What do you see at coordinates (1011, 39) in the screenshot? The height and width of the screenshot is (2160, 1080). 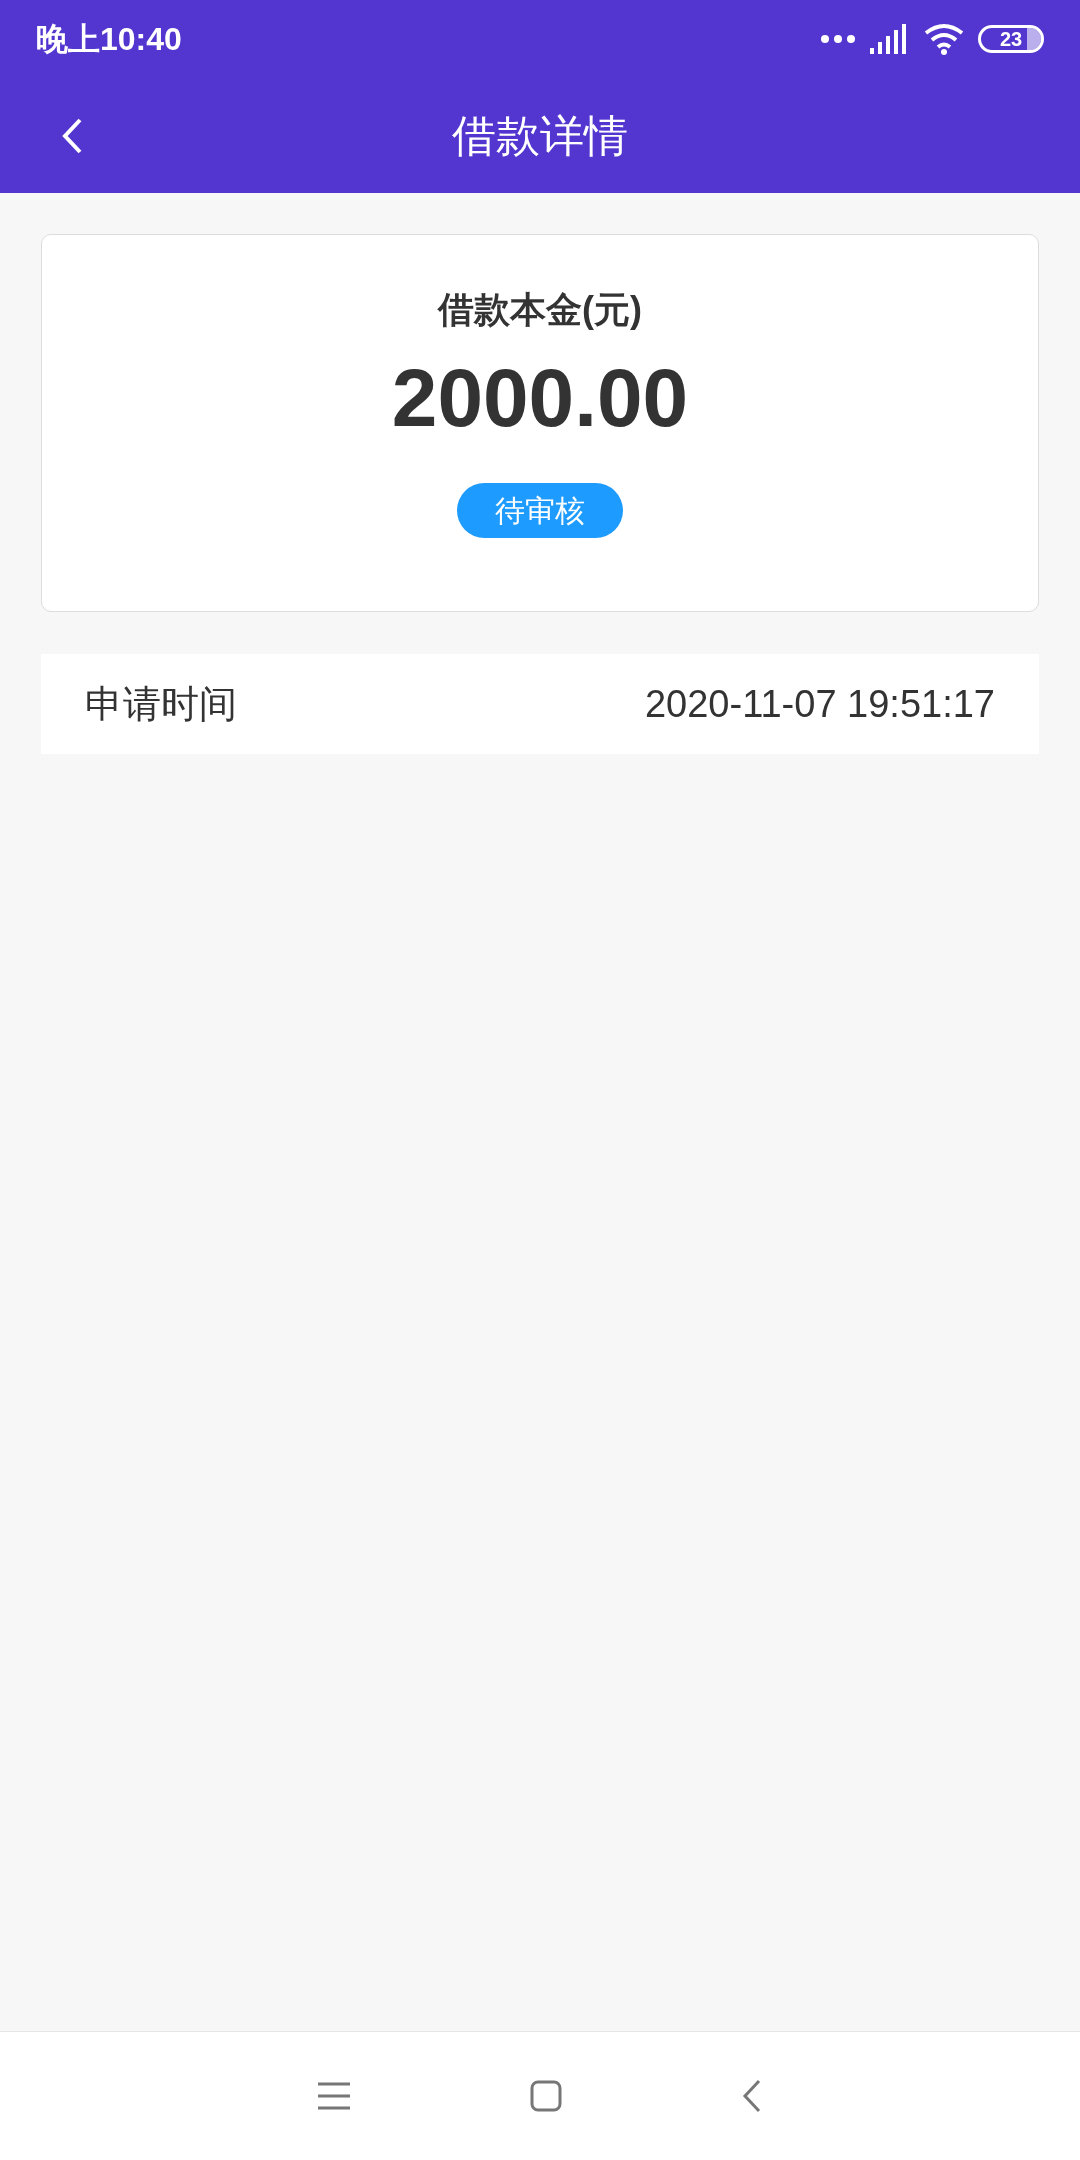 I see `battery-icon: 23` at bounding box center [1011, 39].